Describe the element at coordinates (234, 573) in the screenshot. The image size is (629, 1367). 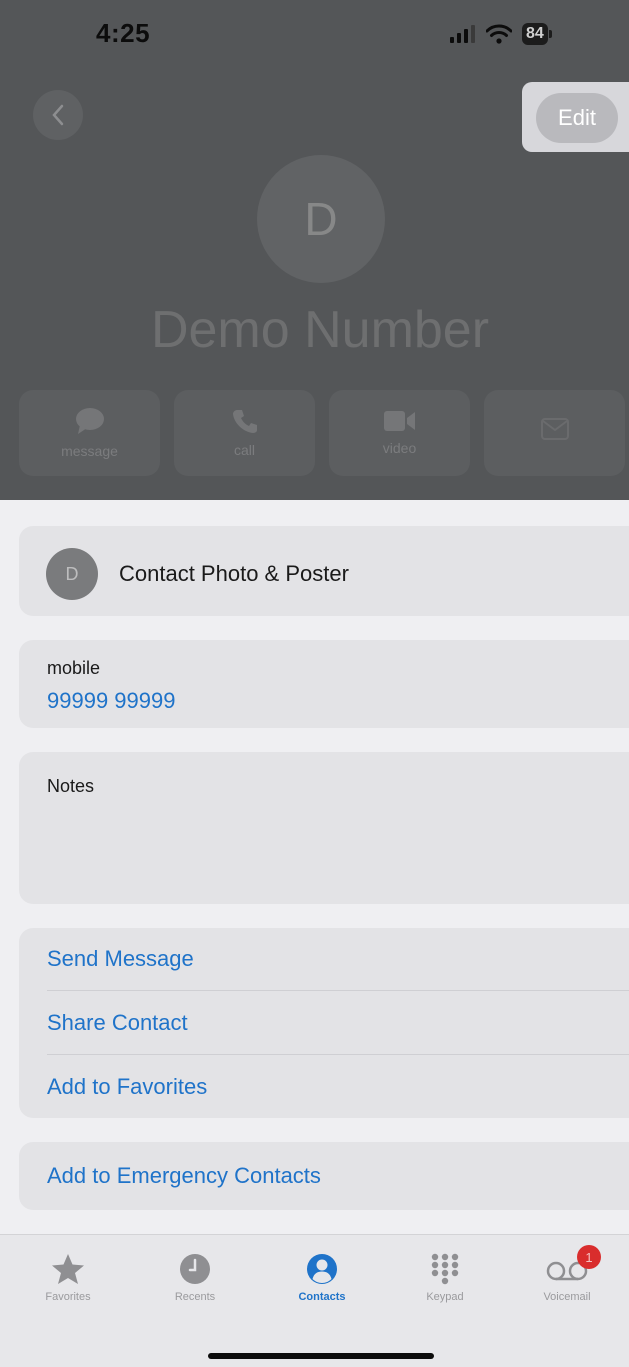
I see `contact-photo-poster-label: Contact Photo & Poster` at that location.